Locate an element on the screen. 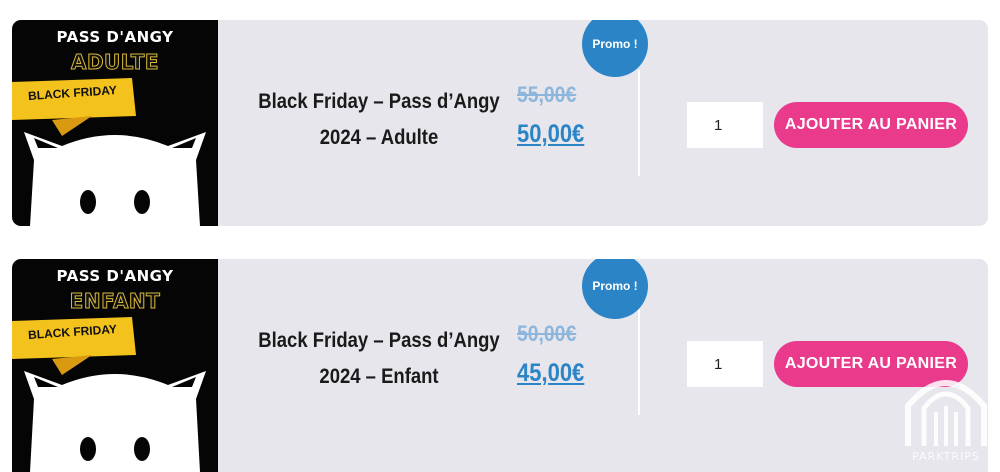 The height and width of the screenshot is (472, 1000). product-name-line2: 2024 – Adulte is located at coordinates (379, 137).